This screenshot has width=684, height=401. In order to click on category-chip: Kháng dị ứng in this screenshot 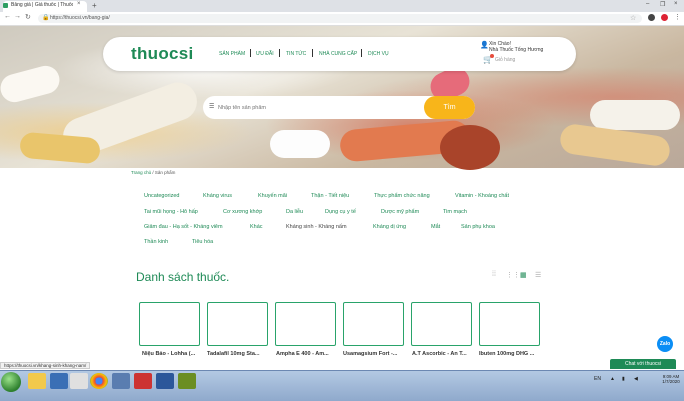, I will do `click(389, 227)`.